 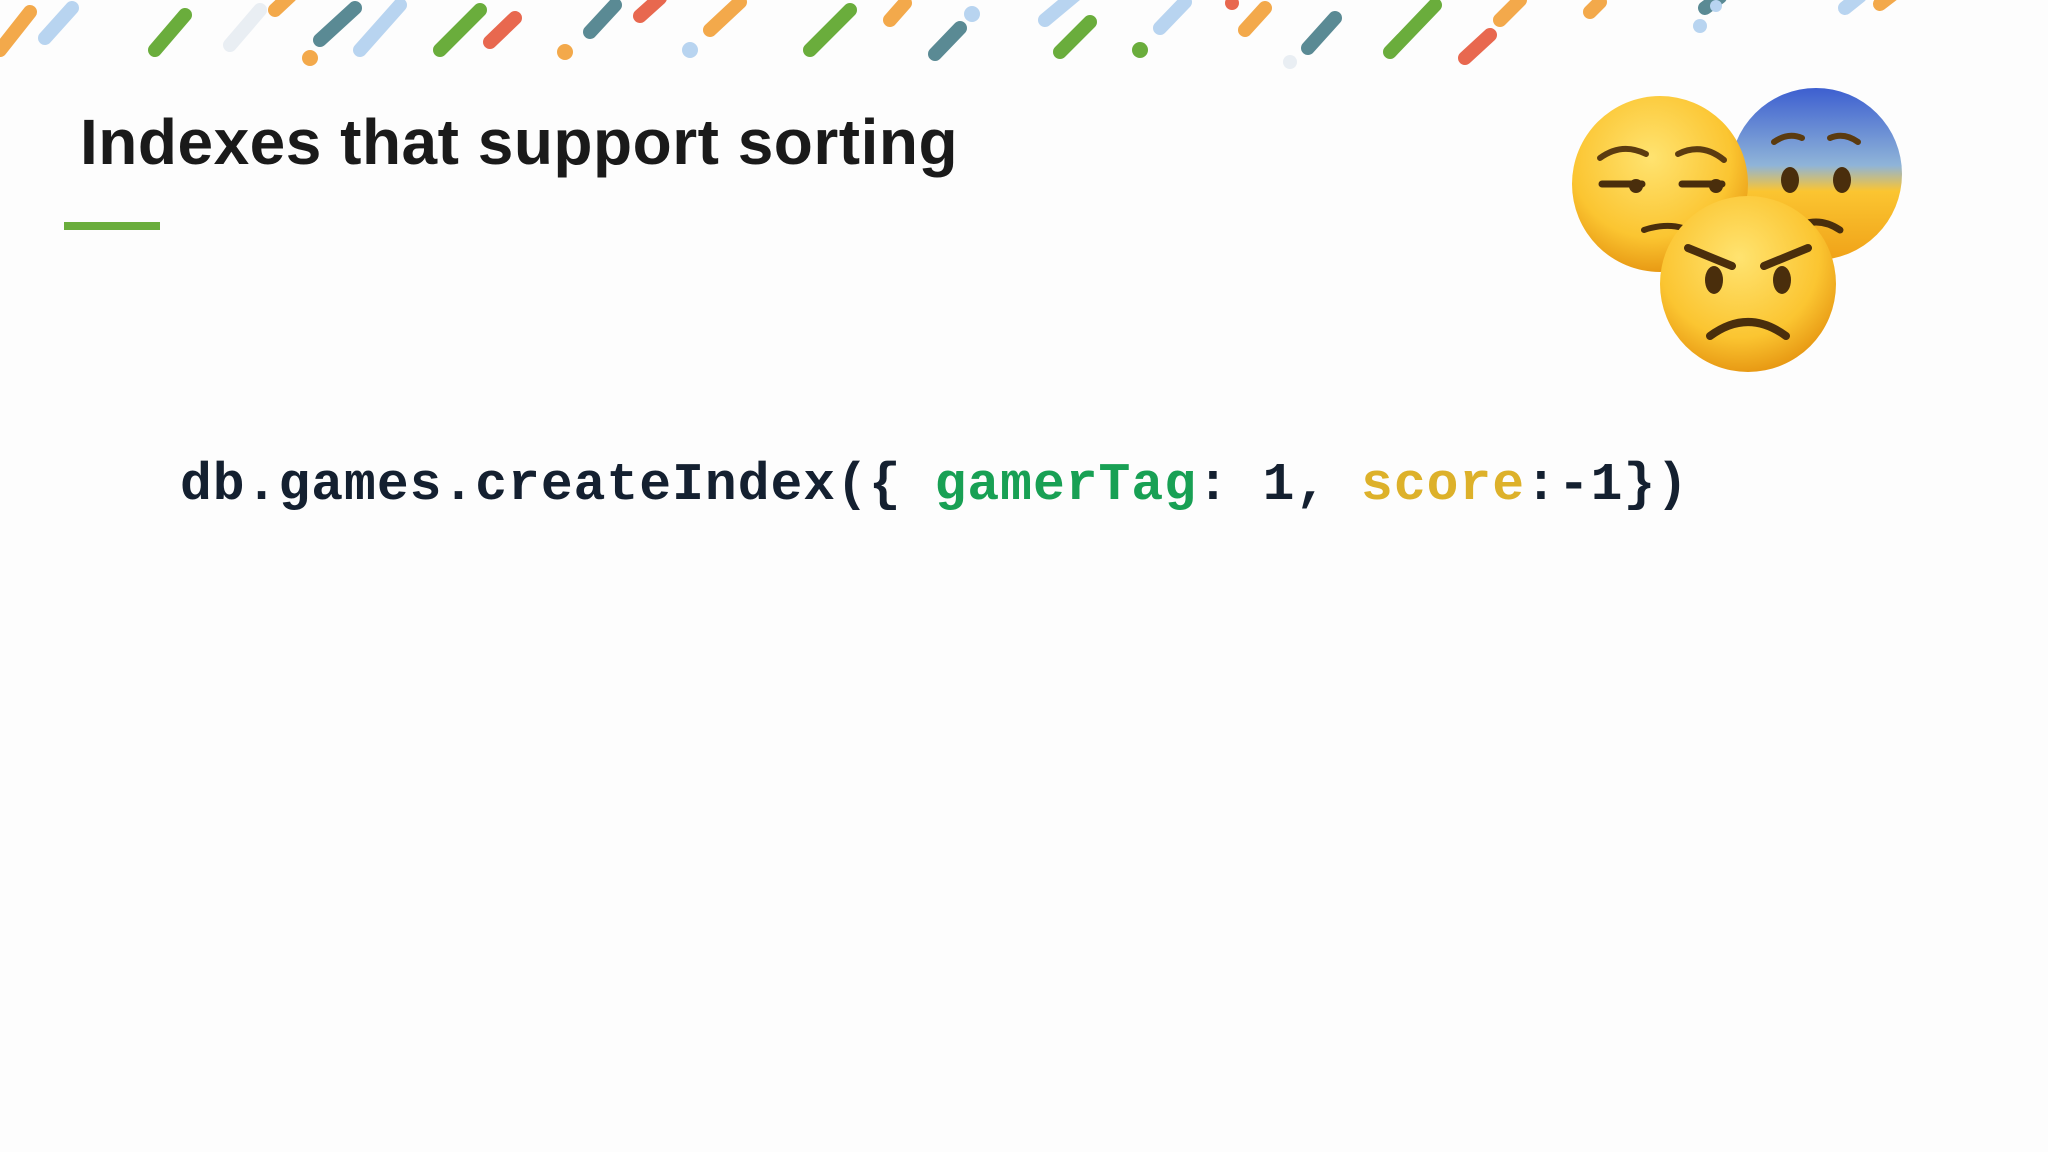 I want to click on confetti-decoration, so click(x=948, y=34).